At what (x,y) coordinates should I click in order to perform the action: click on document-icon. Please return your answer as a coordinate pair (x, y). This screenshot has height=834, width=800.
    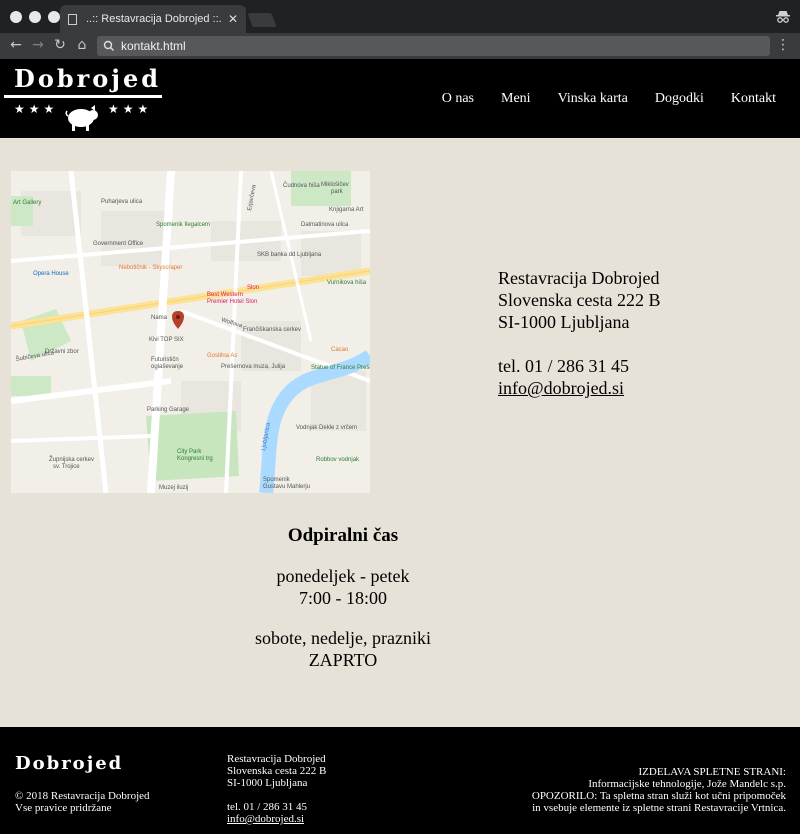
    Looking at the image, I should click on (72, 19).